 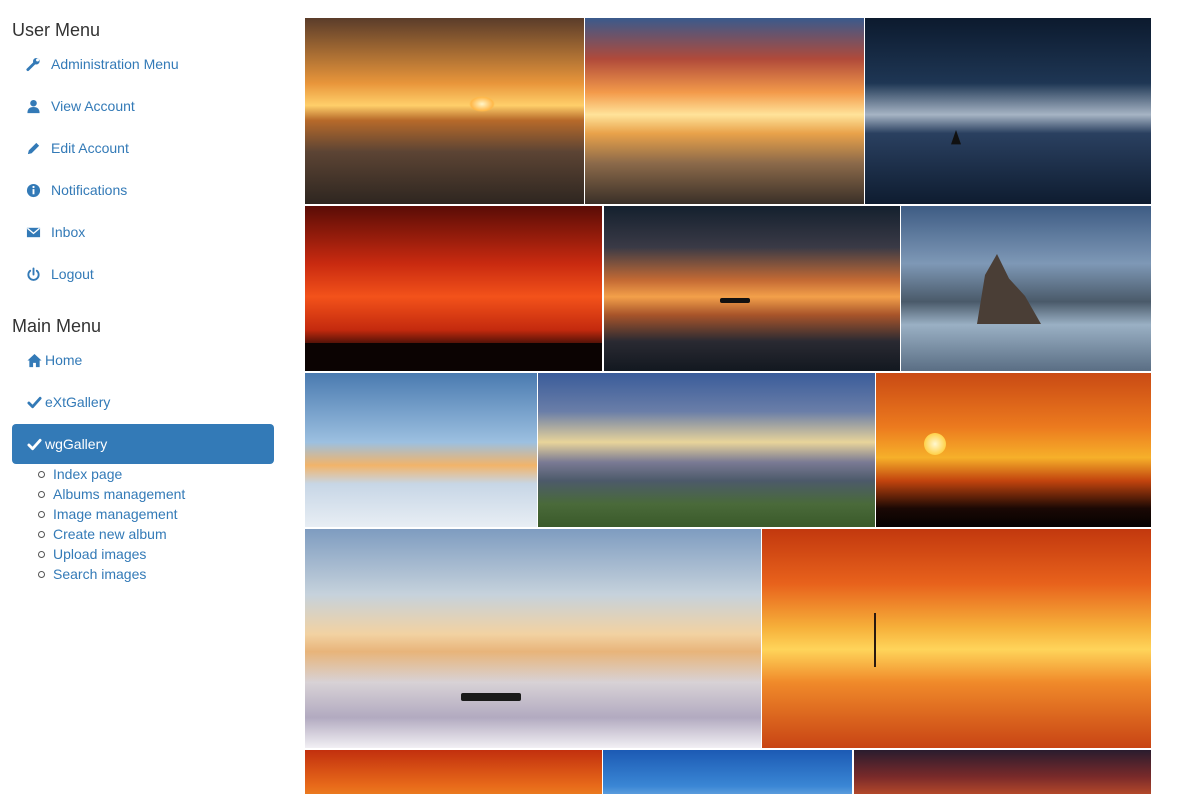 What do you see at coordinates (57, 326) in the screenshot?
I see `main-menu-heading: Main Menu` at bounding box center [57, 326].